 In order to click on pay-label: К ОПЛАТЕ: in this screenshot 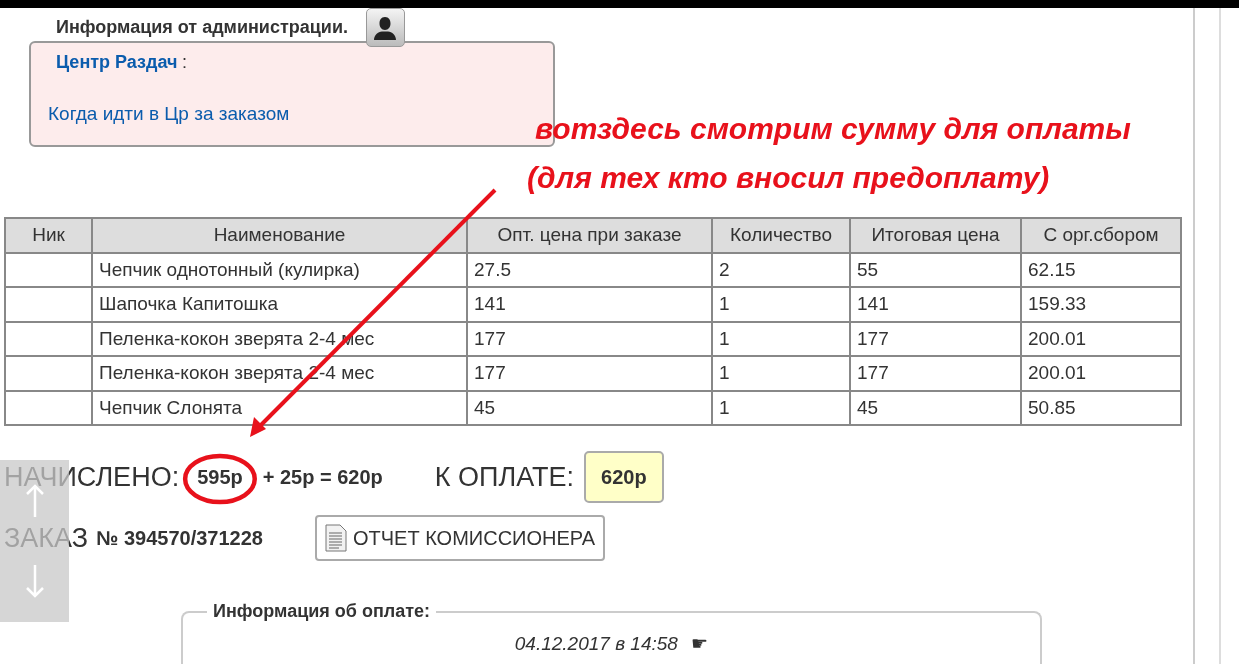, I will do `click(504, 477)`.